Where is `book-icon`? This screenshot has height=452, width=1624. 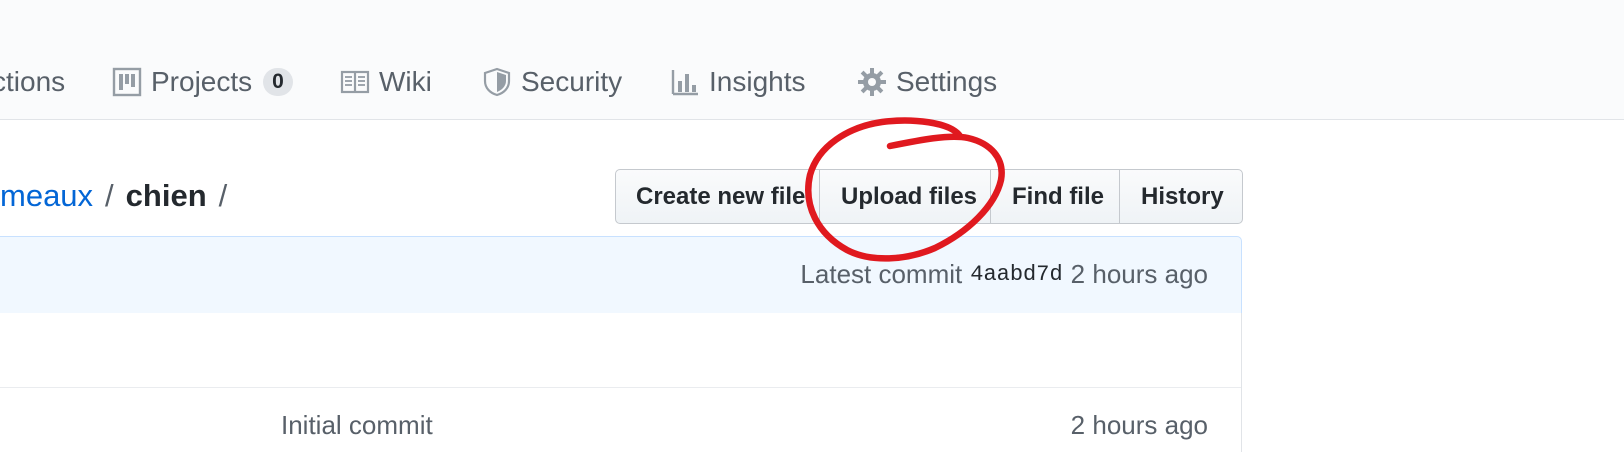
book-icon is located at coordinates (355, 82).